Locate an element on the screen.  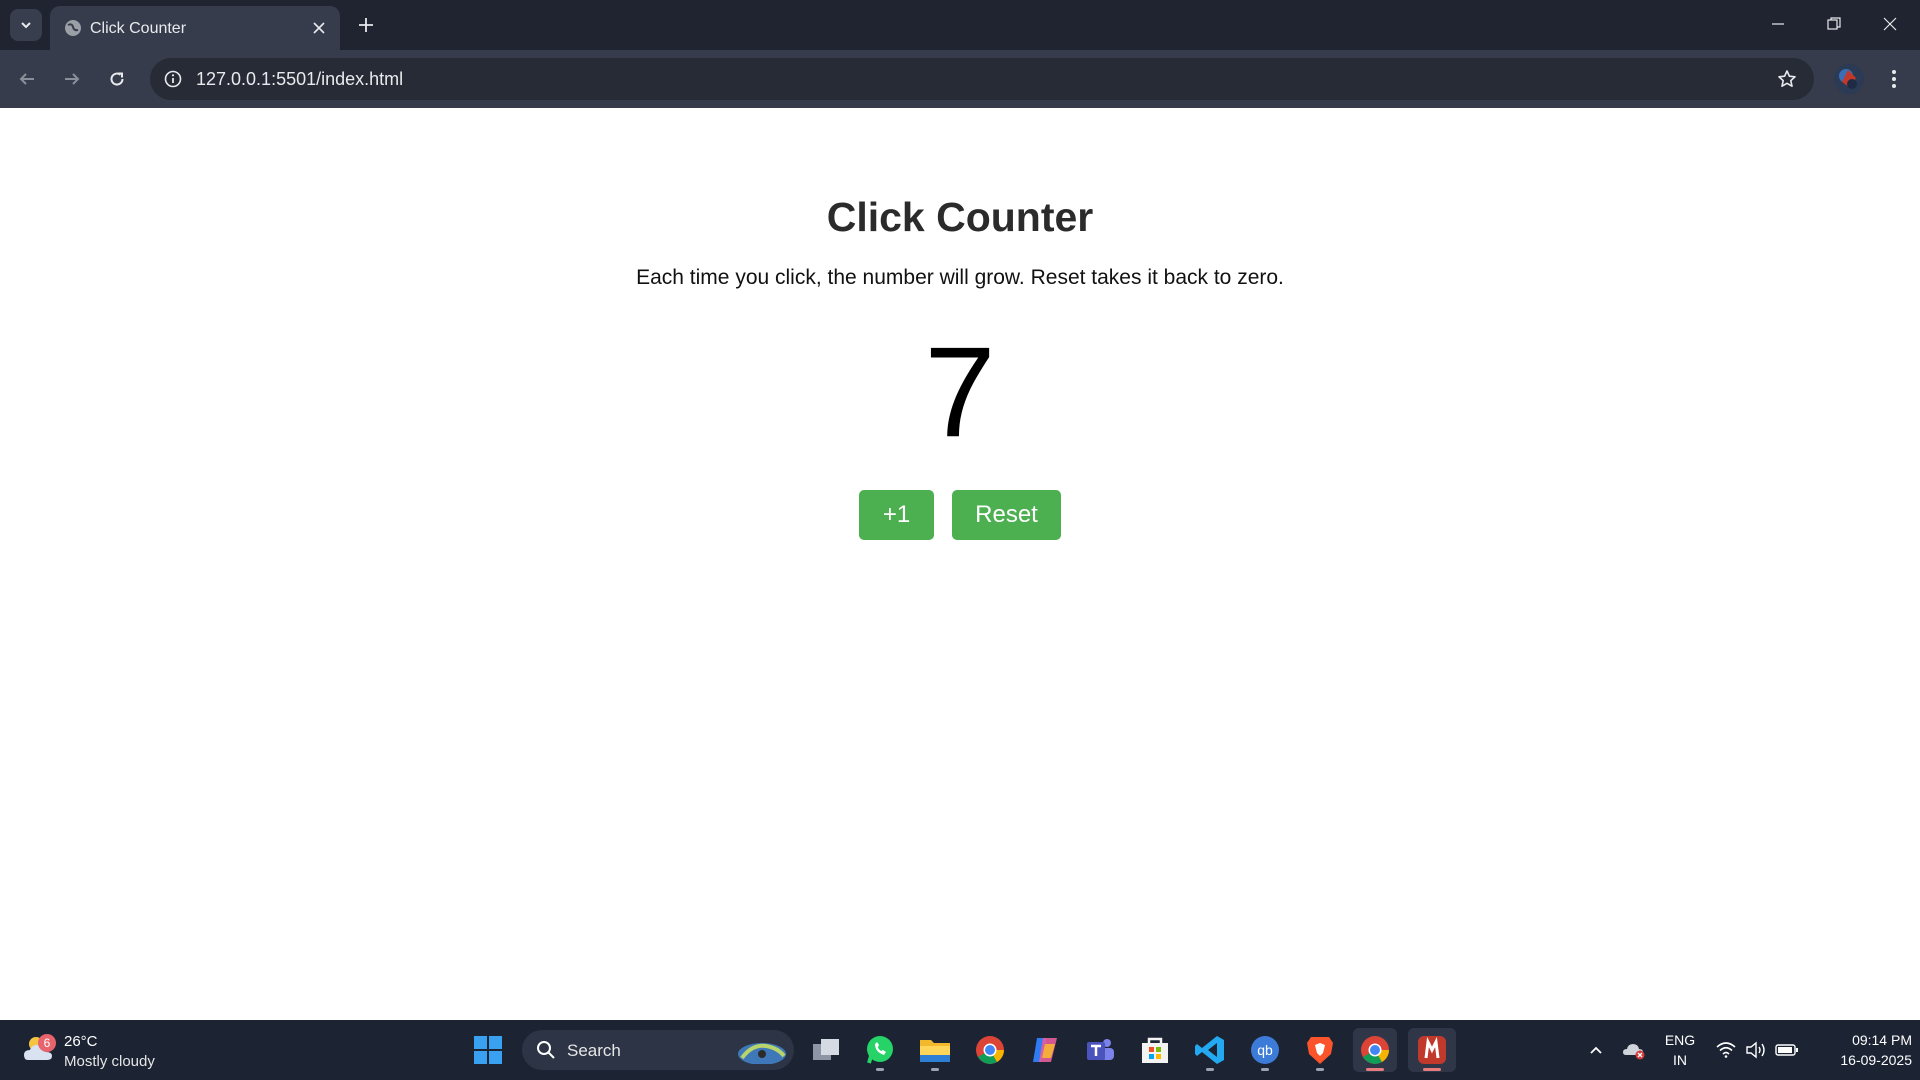
taskbar-app-active is located at coordinates (1432, 1050).